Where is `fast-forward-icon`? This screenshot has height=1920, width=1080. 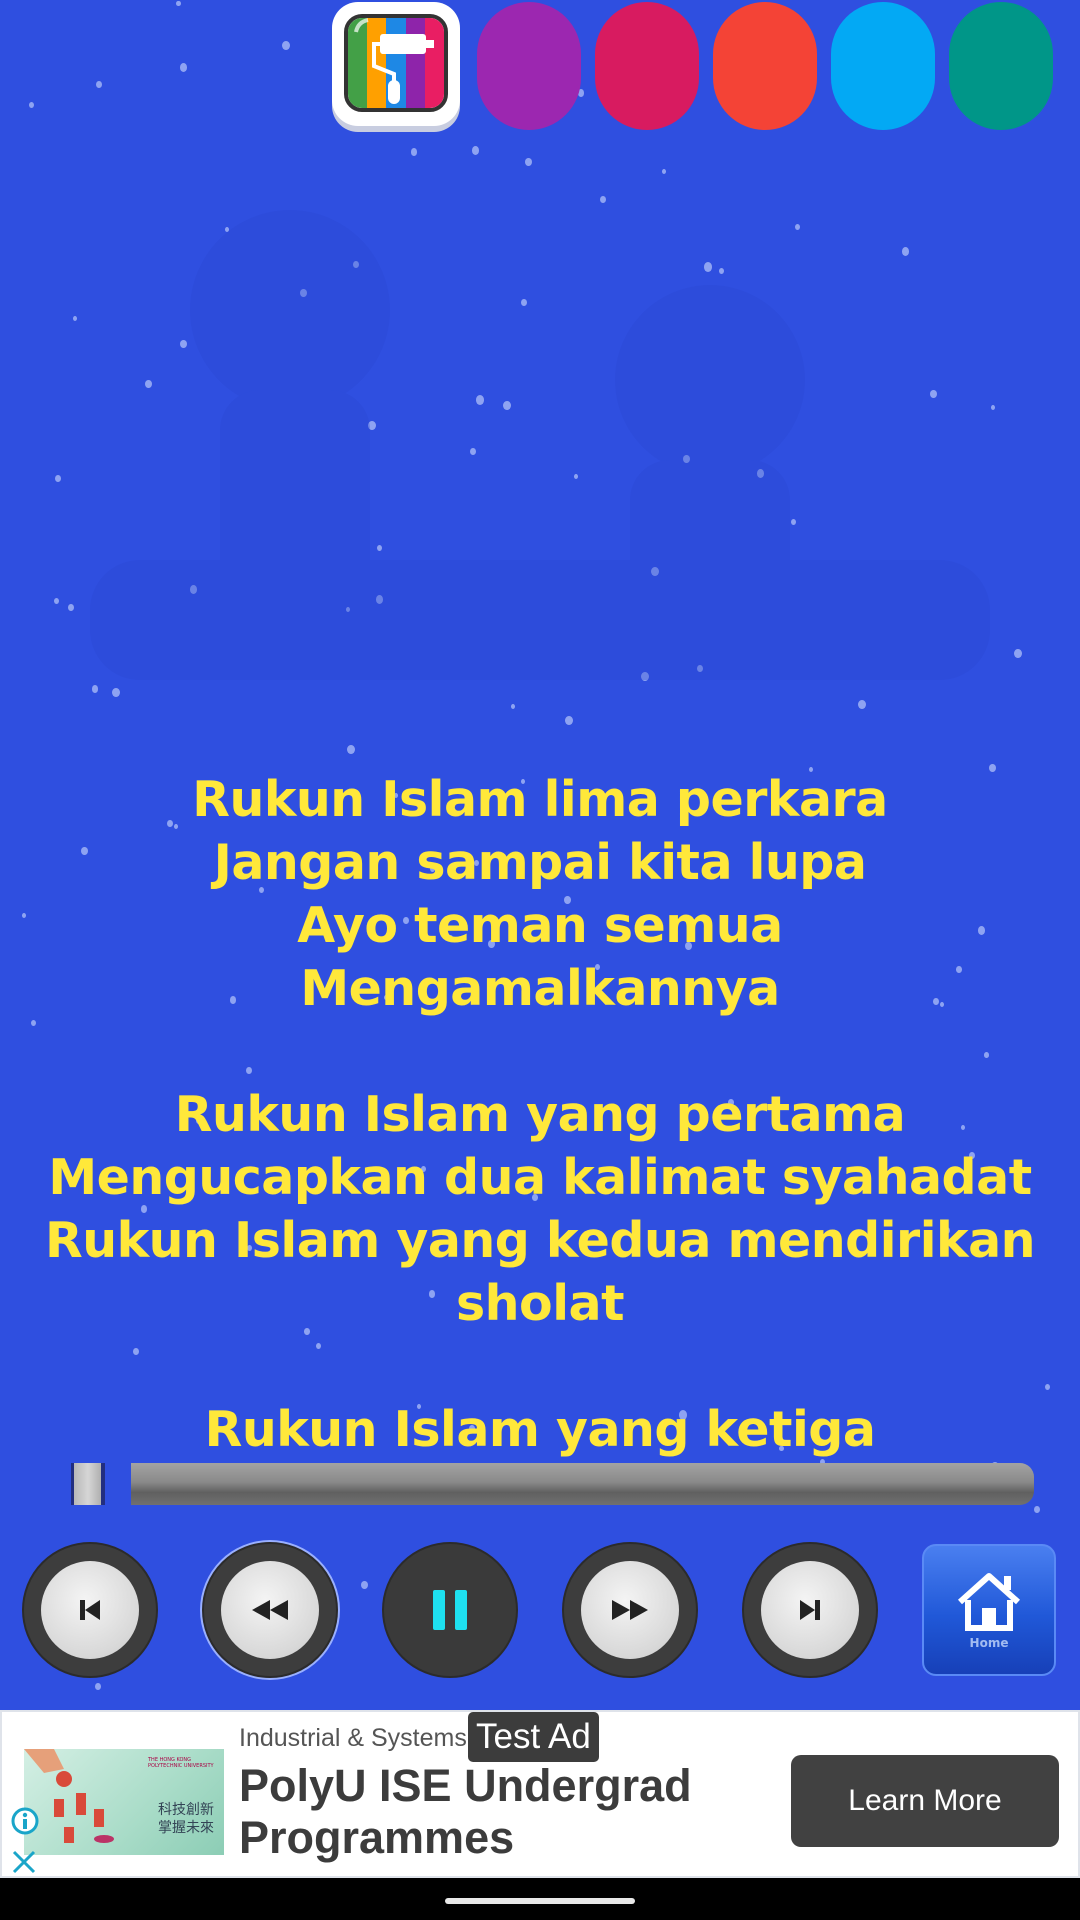
fast-forward-icon is located at coordinates (630, 1610).